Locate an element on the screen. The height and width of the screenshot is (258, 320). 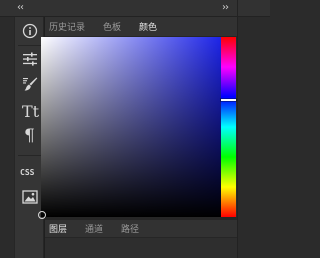
color-panel-tabs: 历史记录 色板 颜色 is located at coordinates (141, 27).